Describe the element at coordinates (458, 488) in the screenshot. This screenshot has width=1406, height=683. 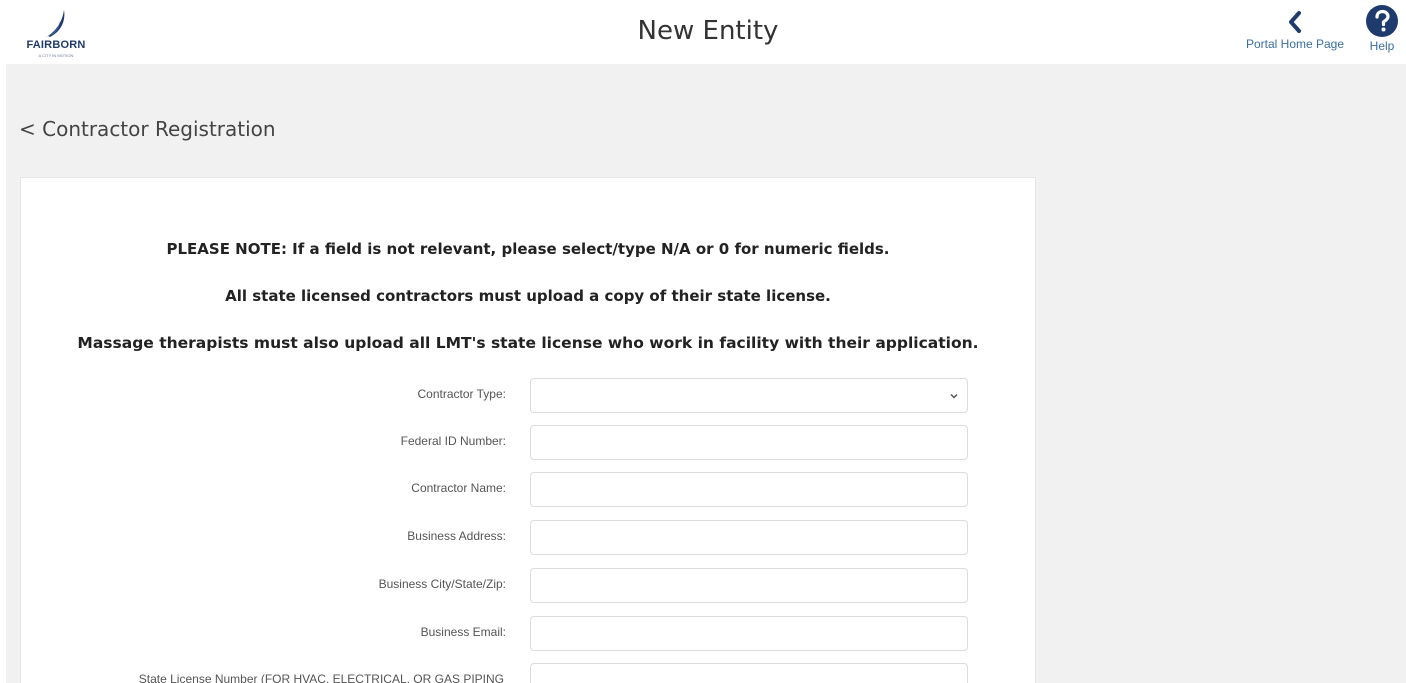
I see `contractor-name-label: Contractor Name:` at that location.